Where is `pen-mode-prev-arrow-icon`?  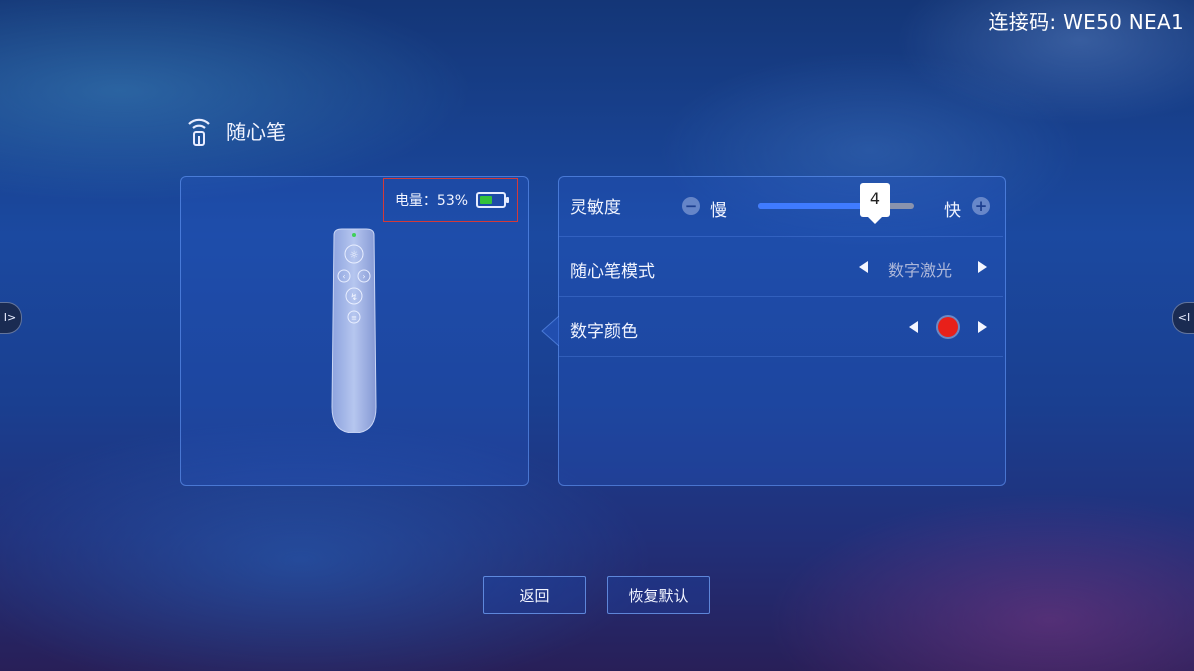
pen-mode-prev-arrow-icon is located at coordinates (863, 267).